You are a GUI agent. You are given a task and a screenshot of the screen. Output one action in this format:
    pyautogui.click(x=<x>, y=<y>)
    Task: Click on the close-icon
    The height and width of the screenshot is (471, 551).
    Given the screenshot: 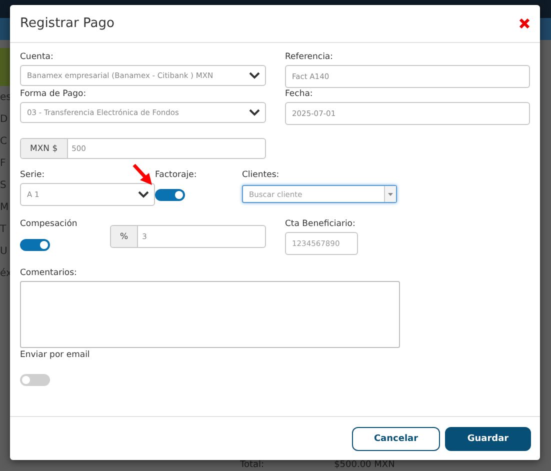 What is the action you would take?
    pyautogui.click(x=524, y=23)
    